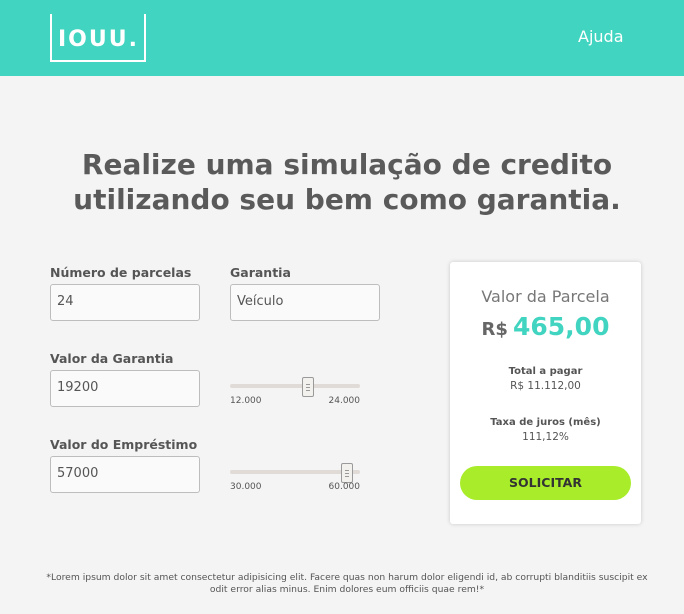  Describe the element at coordinates (545, 296) in the screenshot. I see `installment-title: Valor da Parcela` at that location.